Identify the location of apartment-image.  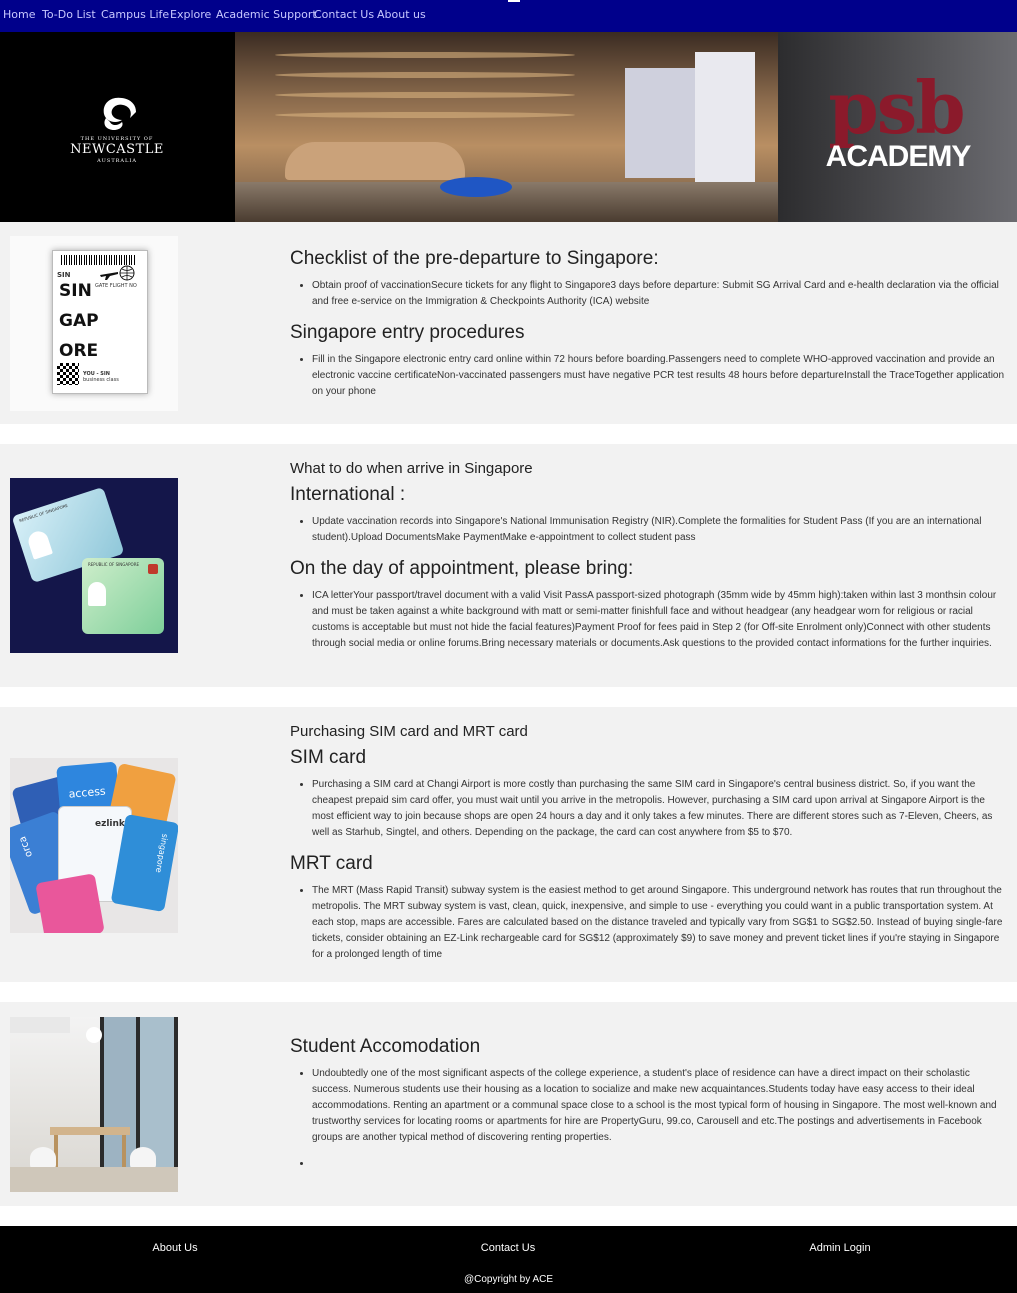
(94, 1104).